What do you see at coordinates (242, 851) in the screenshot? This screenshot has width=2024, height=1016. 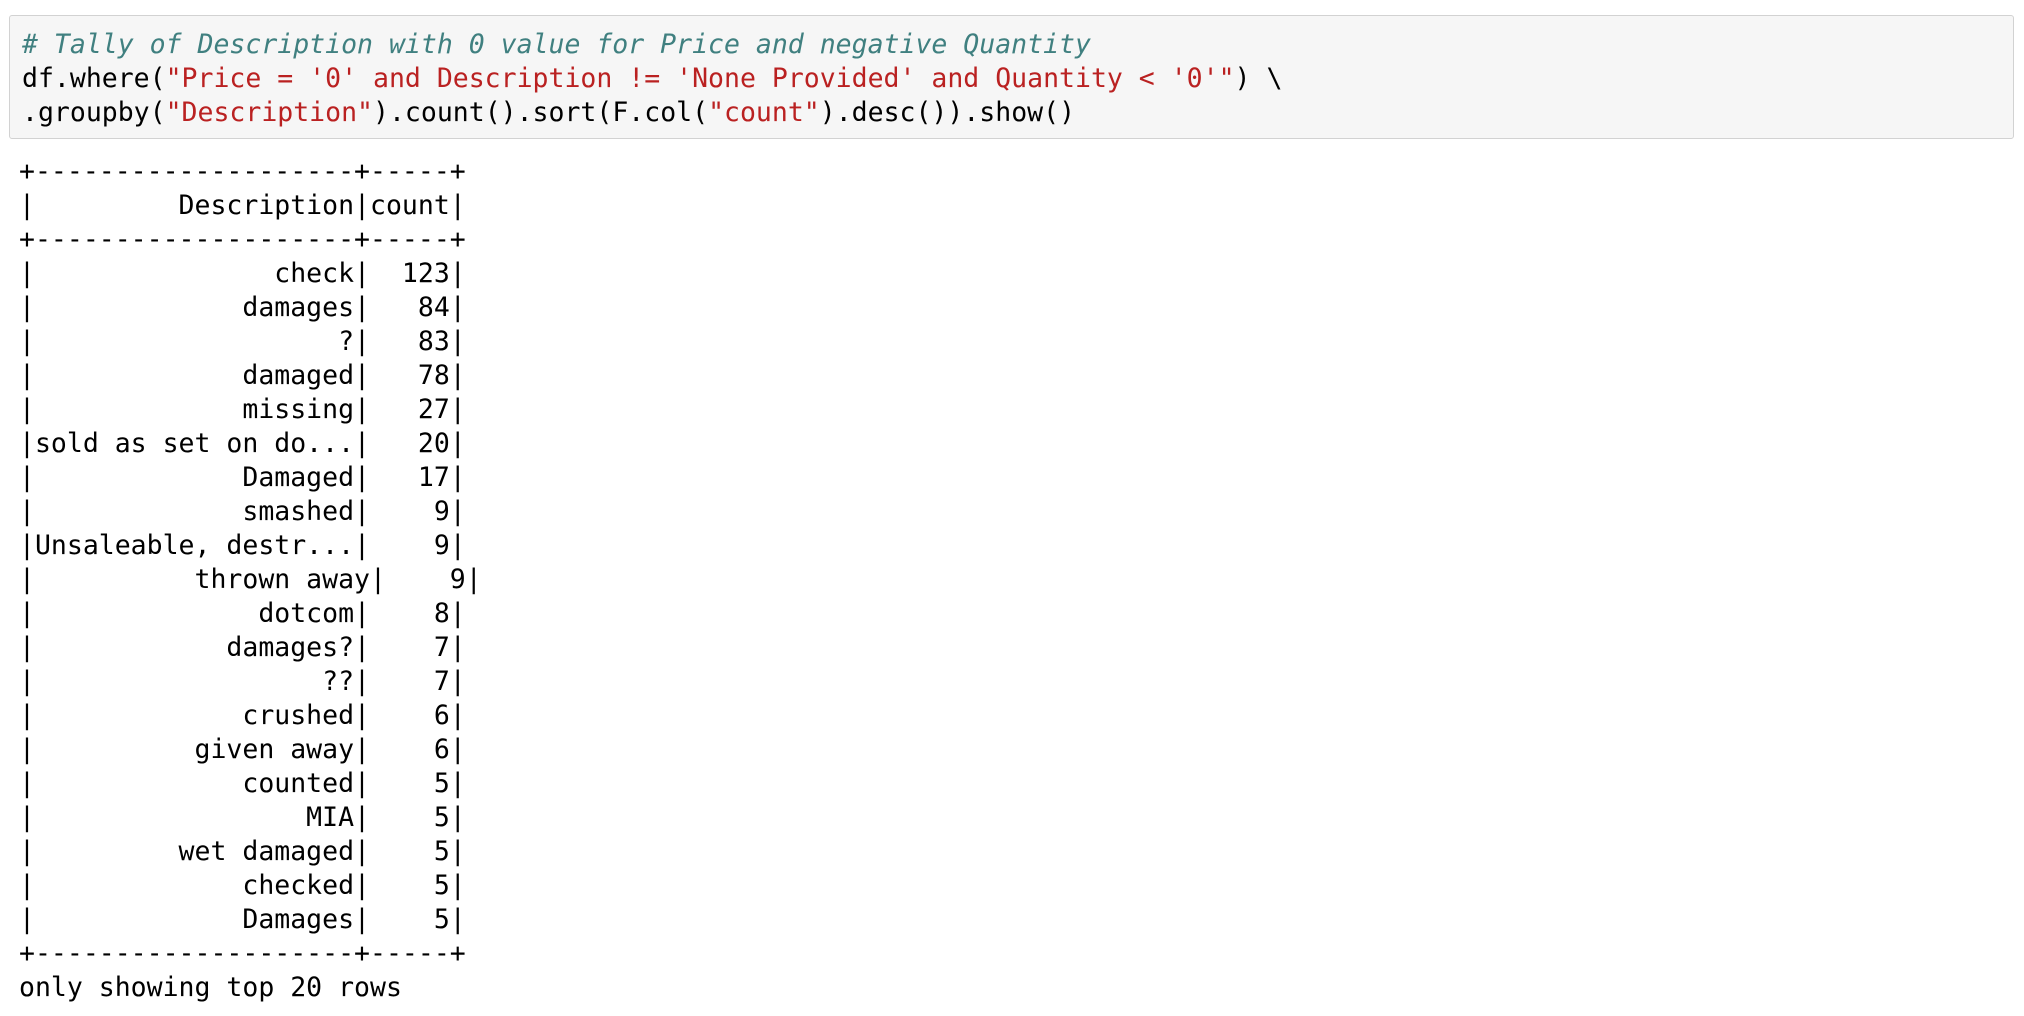 I see `table-row: | wet damaged| 5|` at bounding box center [242, 851].